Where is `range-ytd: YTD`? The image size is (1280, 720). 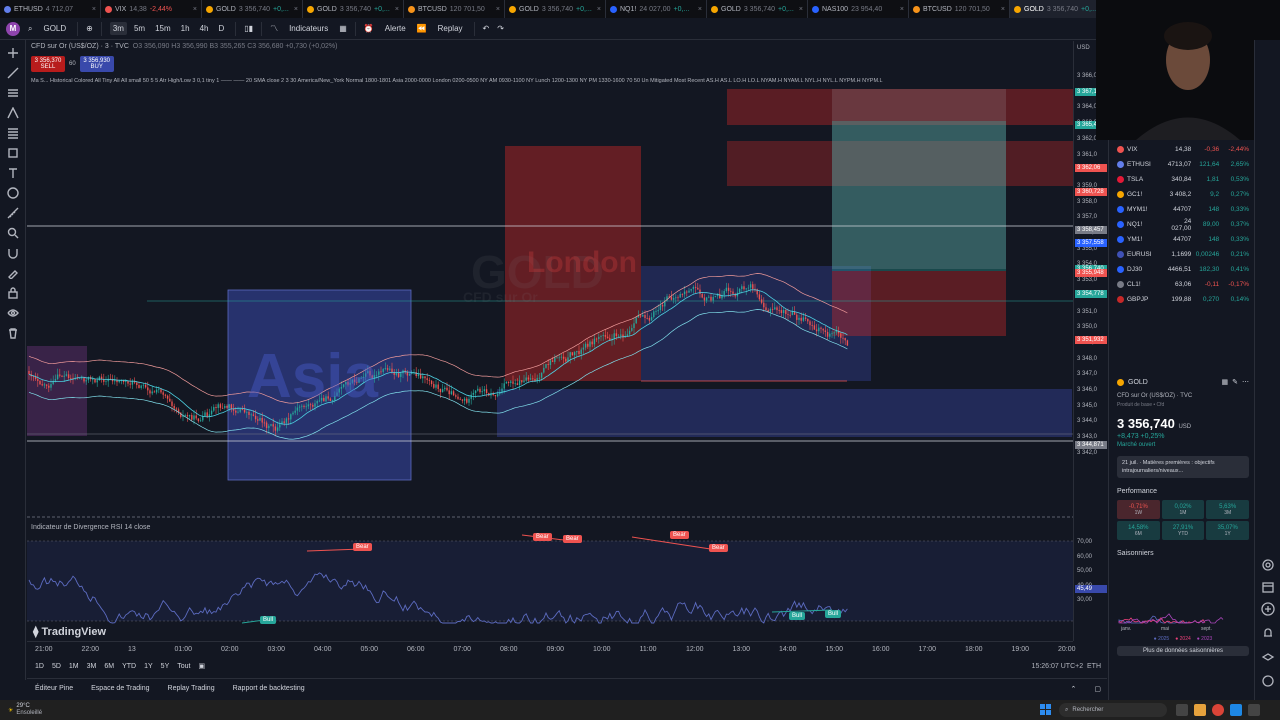 range-ytd: YTD is located at coordinates (129, 666).